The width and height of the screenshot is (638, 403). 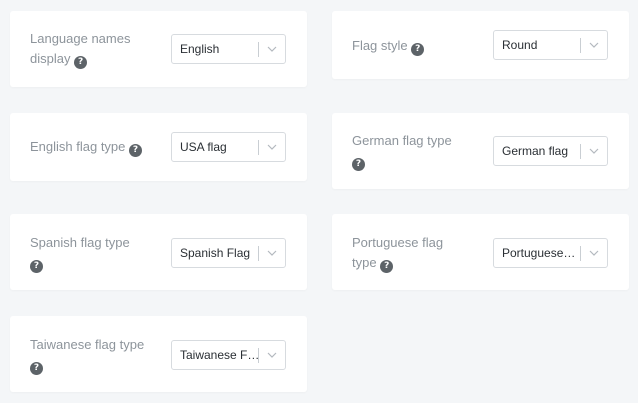 I want to click on setting-label-line2: type, so click(x=364, y=262).